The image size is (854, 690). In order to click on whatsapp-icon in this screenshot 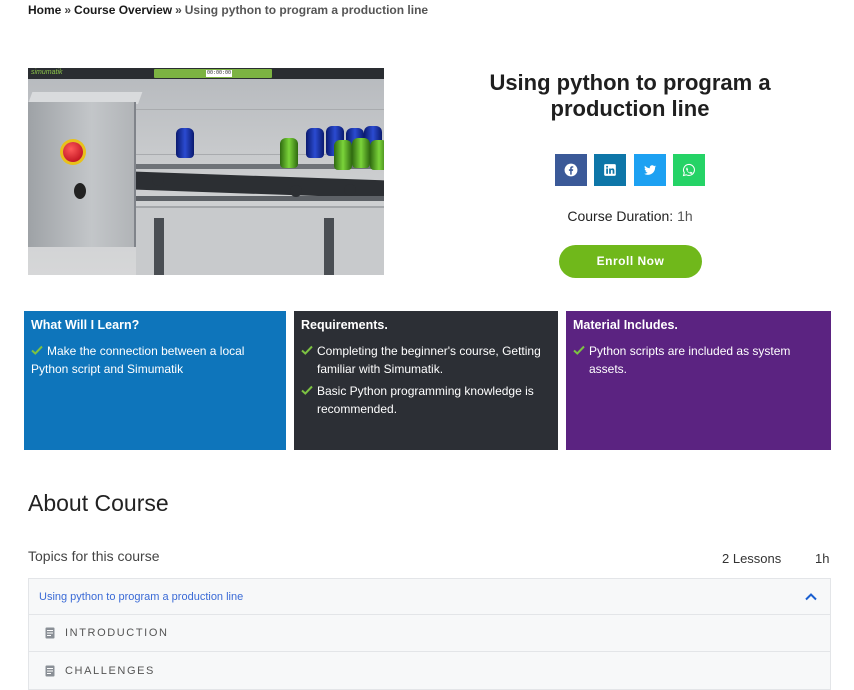, I will do `click(688, 170)`.